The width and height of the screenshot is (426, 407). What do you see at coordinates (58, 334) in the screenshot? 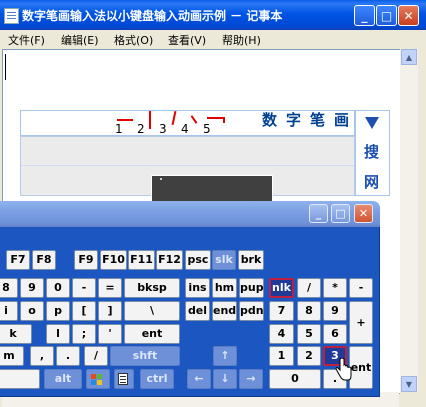
I see `key-l: l` at bounding box center [58, 334].